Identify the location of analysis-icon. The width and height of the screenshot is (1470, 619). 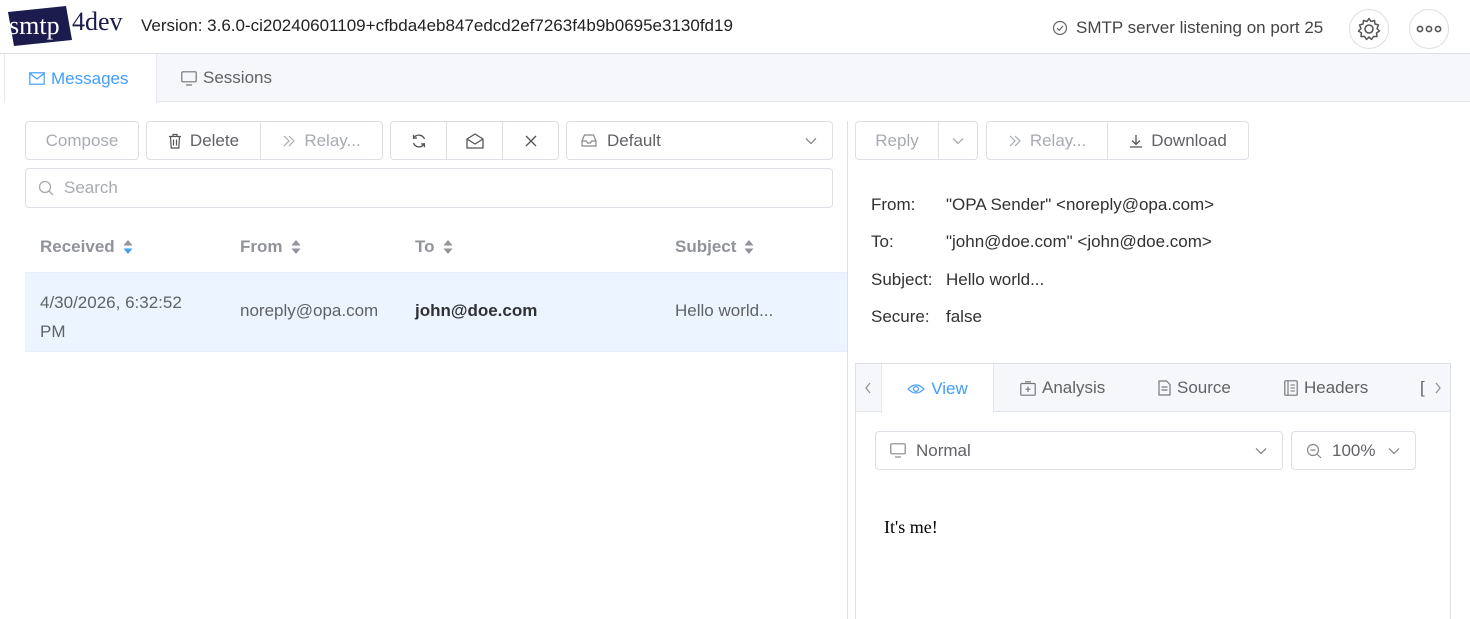
(1028, 388).